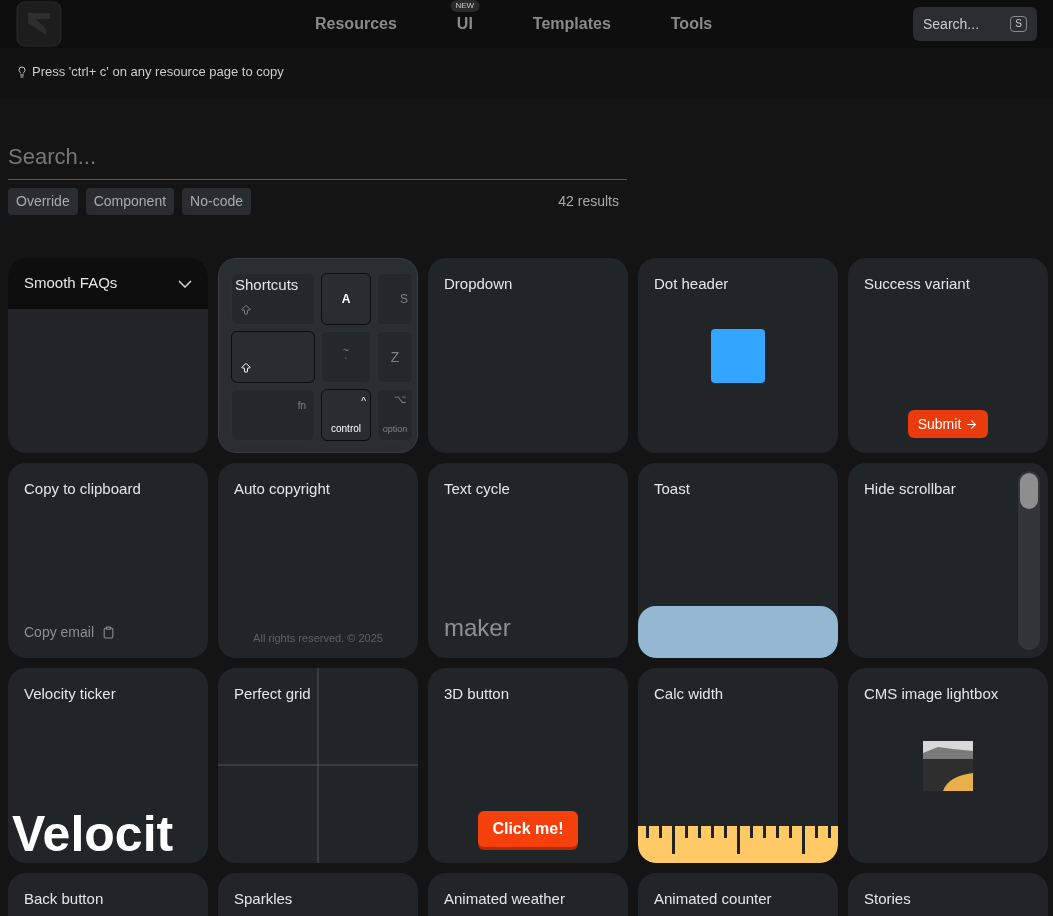 The width and height of the screenshot is (1053, 916). Describe the element at coordinates (71, 283) in the screenshot. I see `card-title: Smooth FAQs` at that location.